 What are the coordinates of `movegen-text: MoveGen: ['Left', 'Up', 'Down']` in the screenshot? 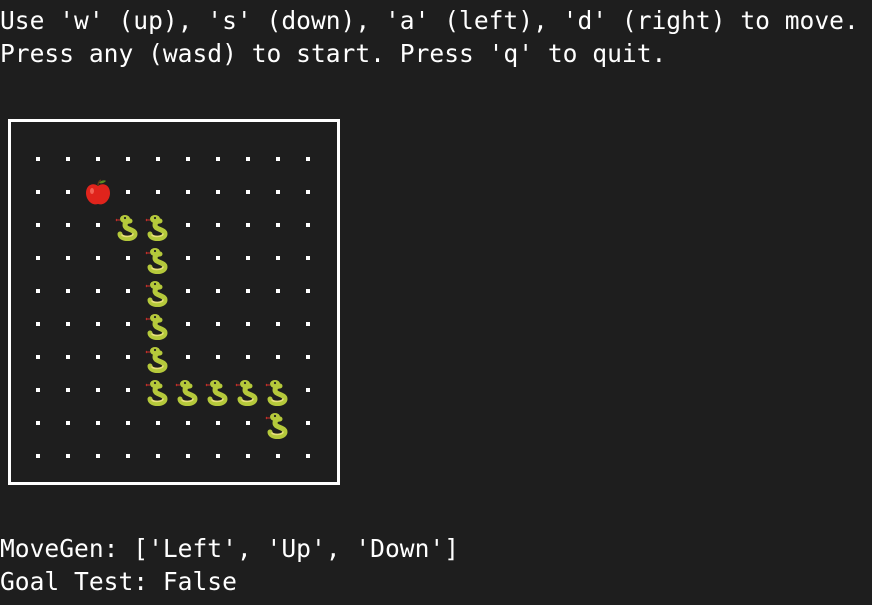 It's located at (230, 548).